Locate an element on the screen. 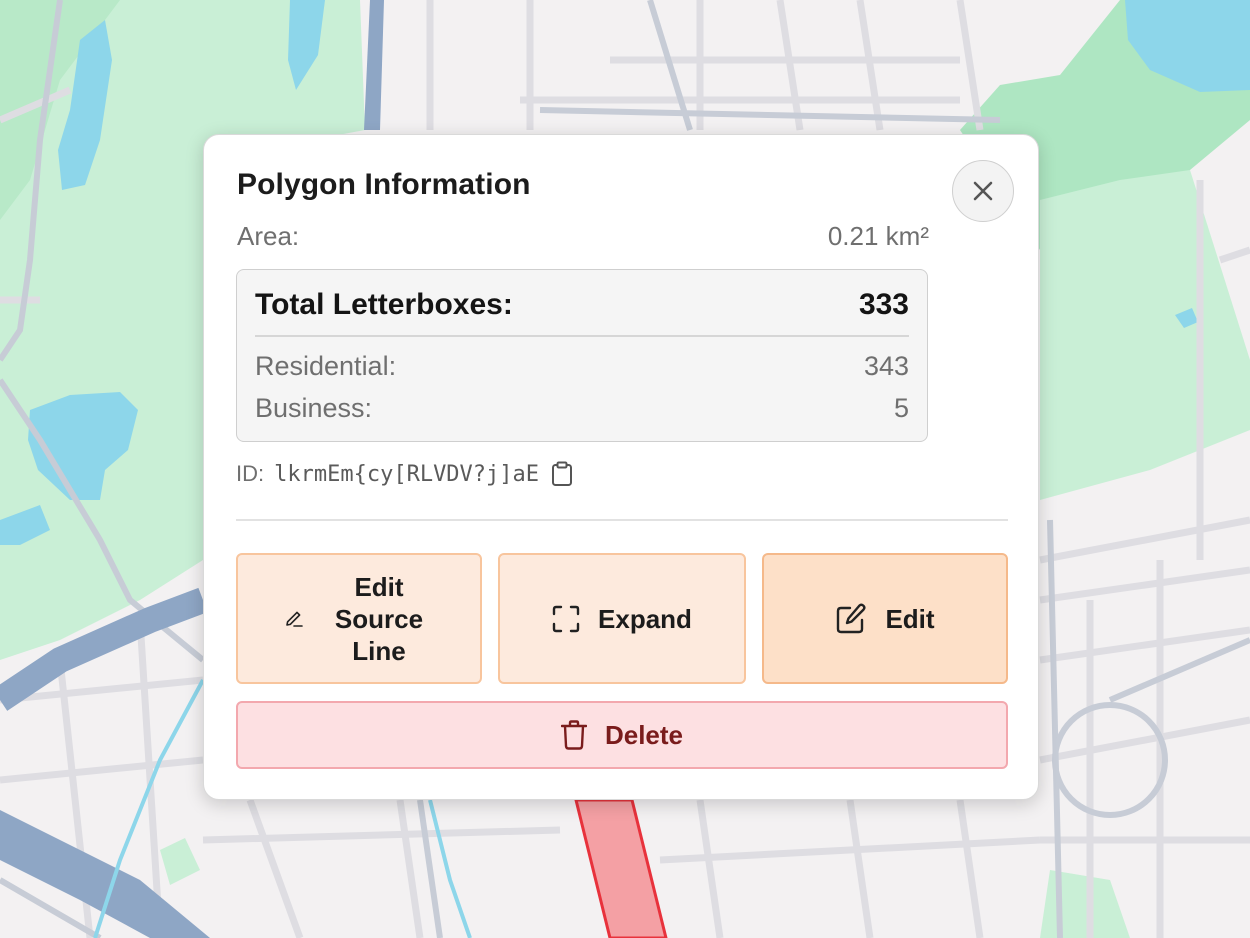 Image resolution: width=1250 pixels, height=938 pixels. area-value: 0.21 km² is located at coordinates (878, 236).